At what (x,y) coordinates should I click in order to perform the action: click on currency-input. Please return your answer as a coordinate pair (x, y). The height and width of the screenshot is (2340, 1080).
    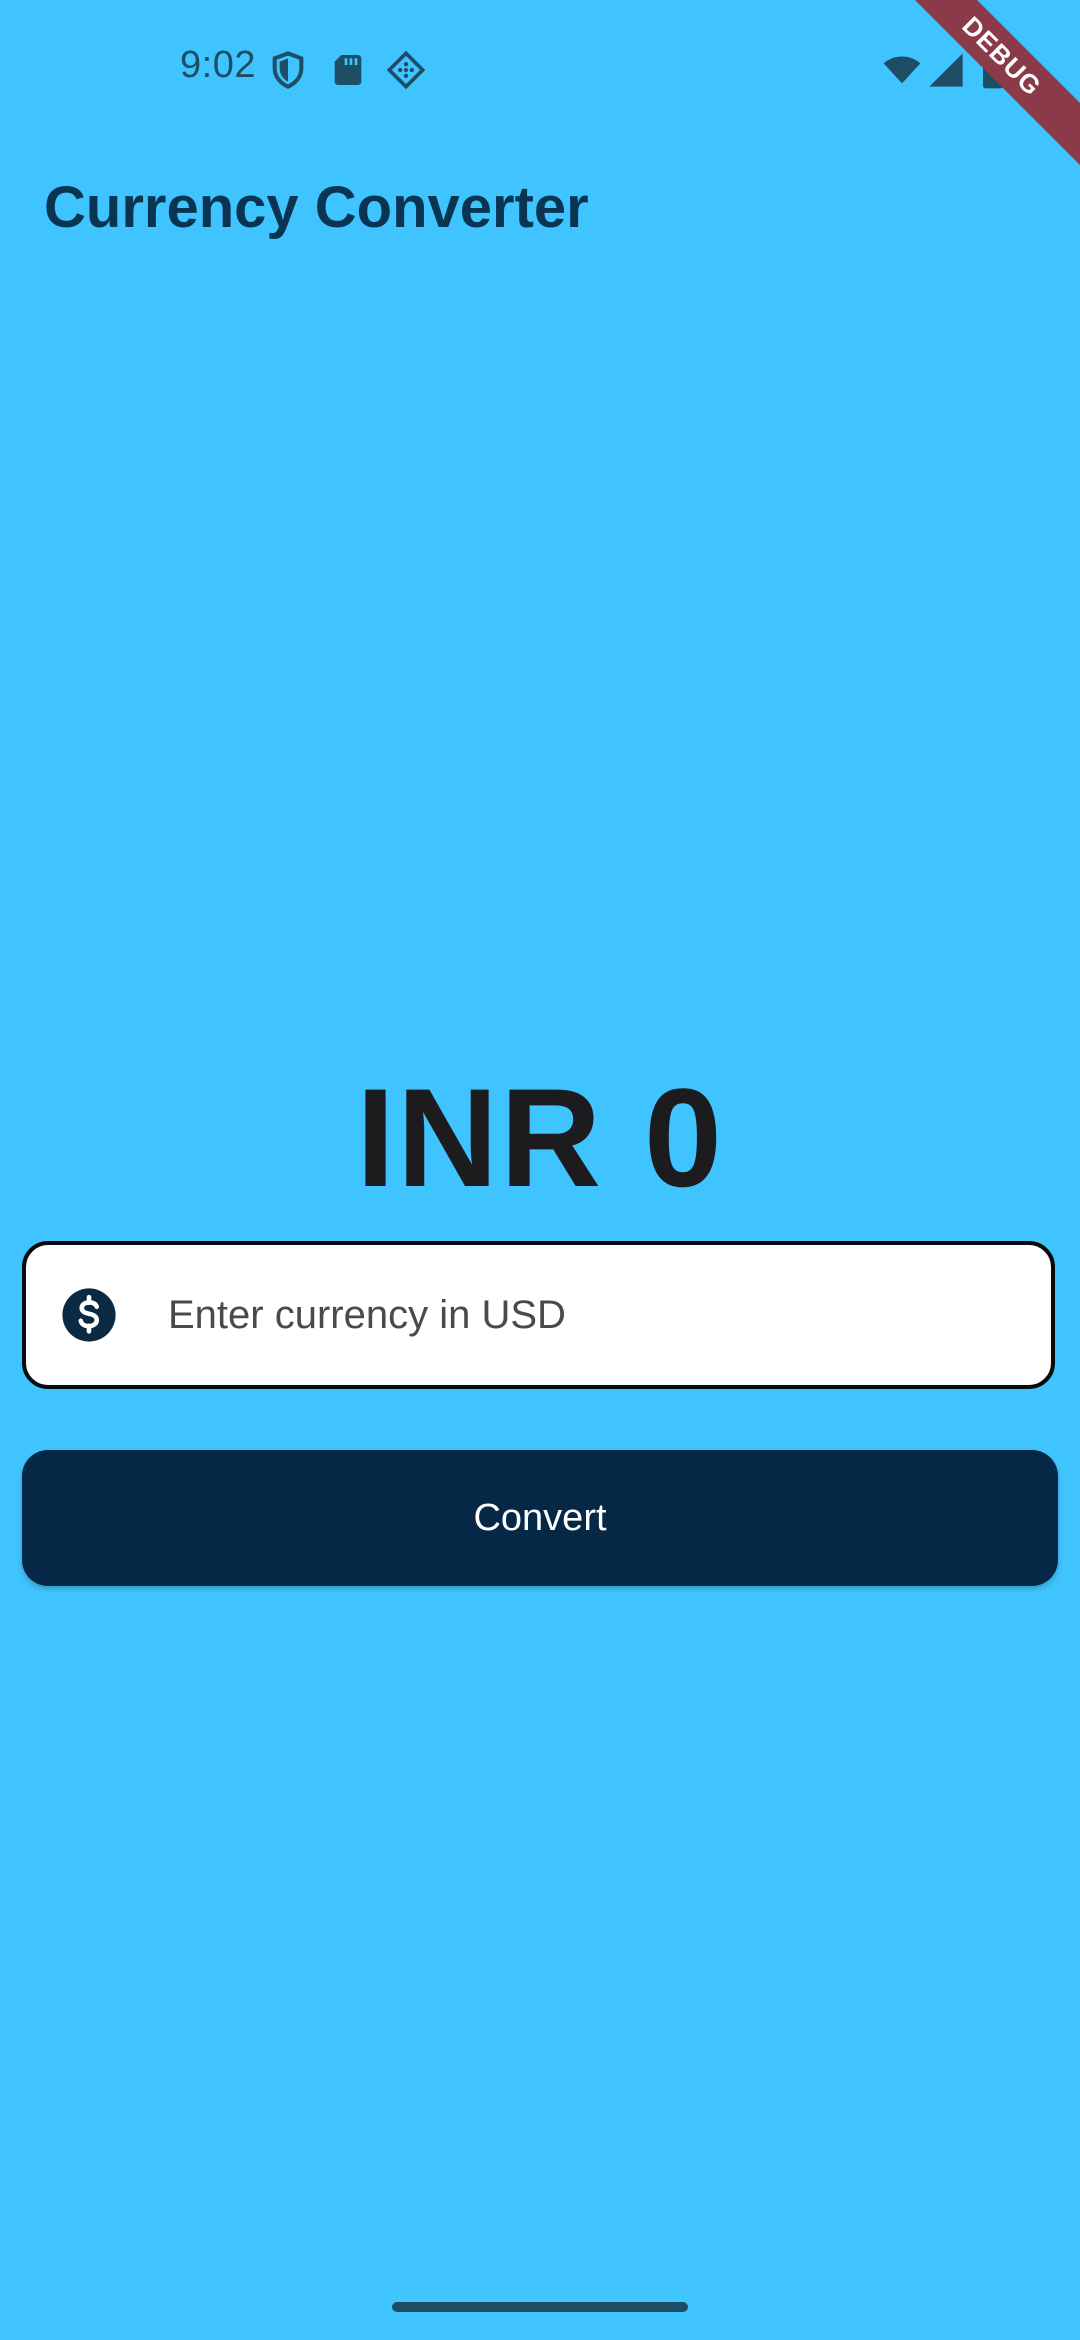
    Looking at the image, I should click on (609, 1315).